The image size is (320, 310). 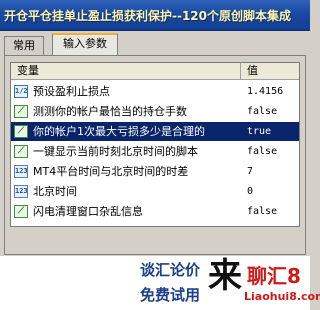 What do you see at coordinates (126, 71) in the screenshot?
I see `column-header-variable: 变量` at bounding box center [126, 71].